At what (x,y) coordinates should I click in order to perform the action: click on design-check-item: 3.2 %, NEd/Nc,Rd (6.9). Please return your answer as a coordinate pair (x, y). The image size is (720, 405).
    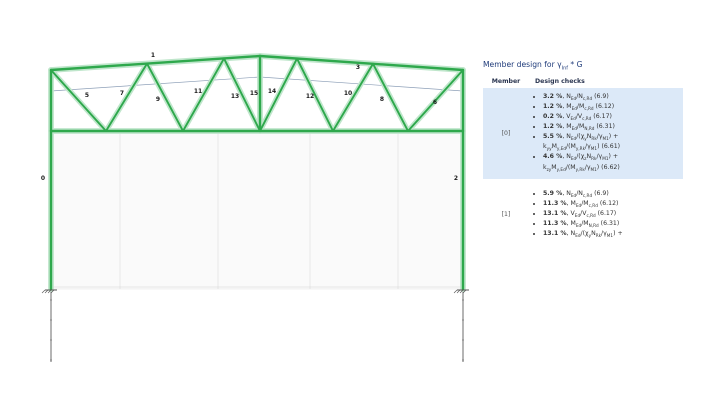
    Looking at the image, I should click on (613, 98).